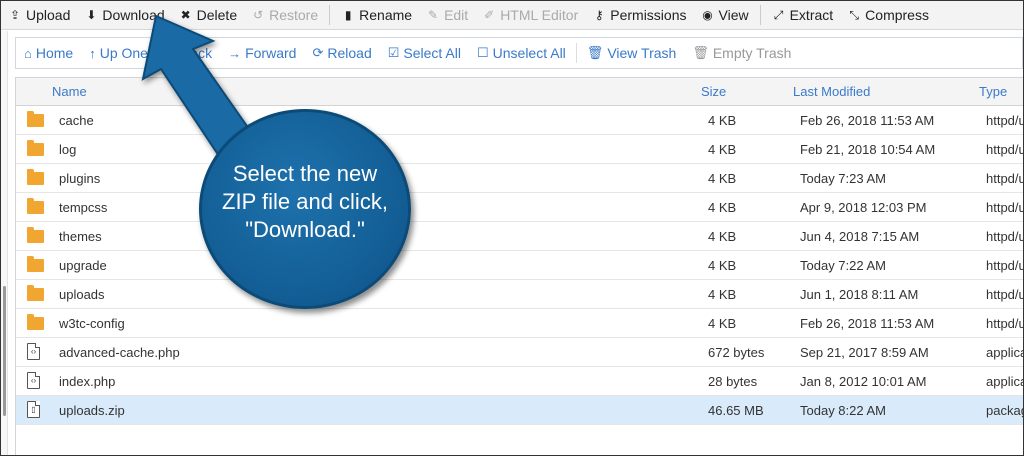 This screenshot has height=456, width=1024. What do you see at coordinates (188, 53) in the screenshot?
I see `back-button: ← Back` at bounding box center [188, 53].